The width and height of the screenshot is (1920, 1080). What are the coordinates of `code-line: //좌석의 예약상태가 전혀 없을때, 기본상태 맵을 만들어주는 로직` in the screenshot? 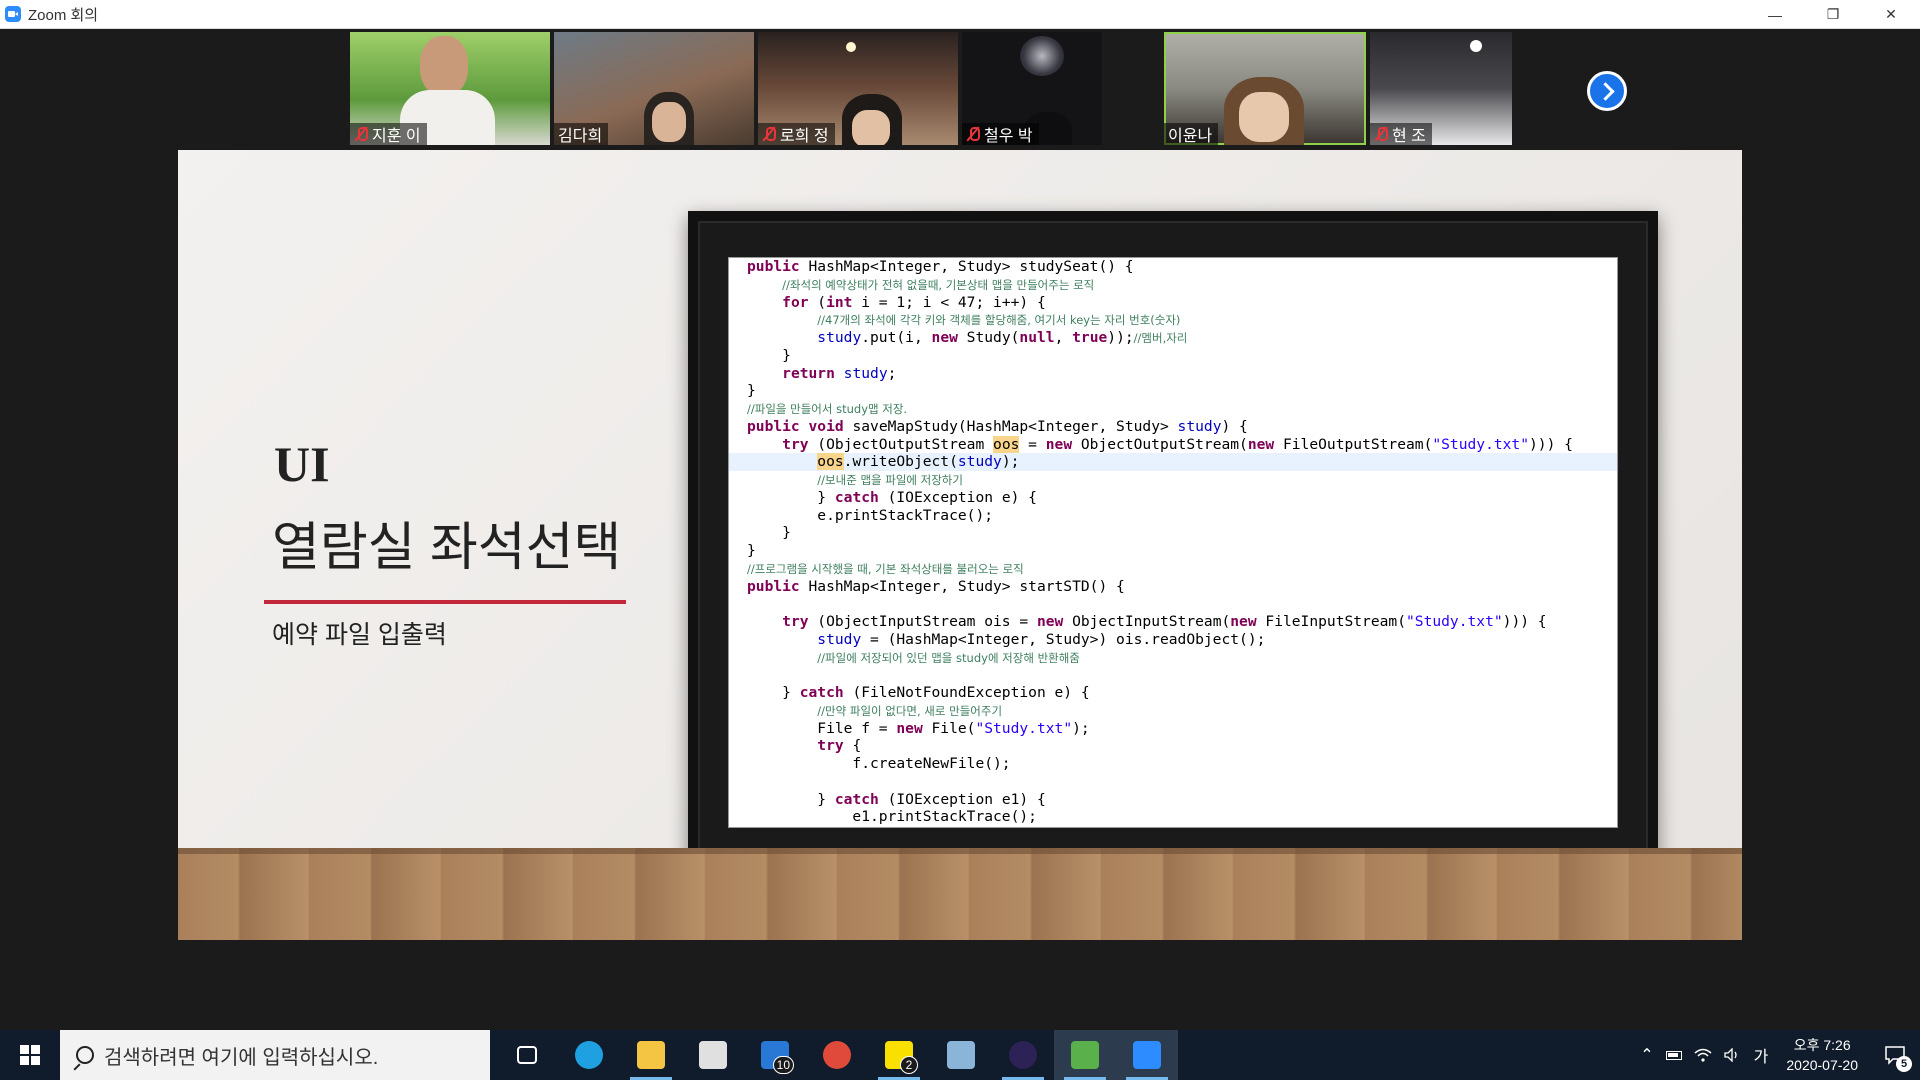 It's located at (938, 284).